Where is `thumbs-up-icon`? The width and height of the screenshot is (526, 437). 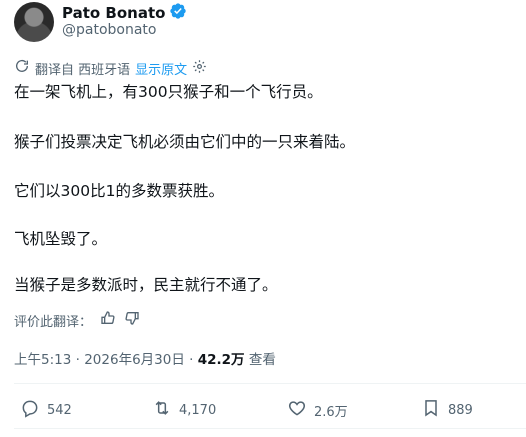
thumbs-up-icon is located at coordinates (108, 320).